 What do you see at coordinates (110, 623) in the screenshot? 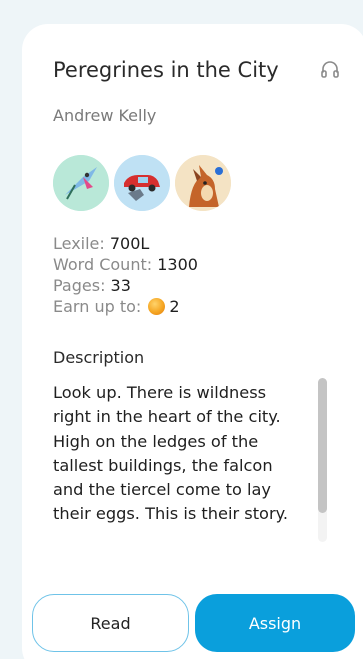
I see `read-button: Read` at bounding box center [110, 623].